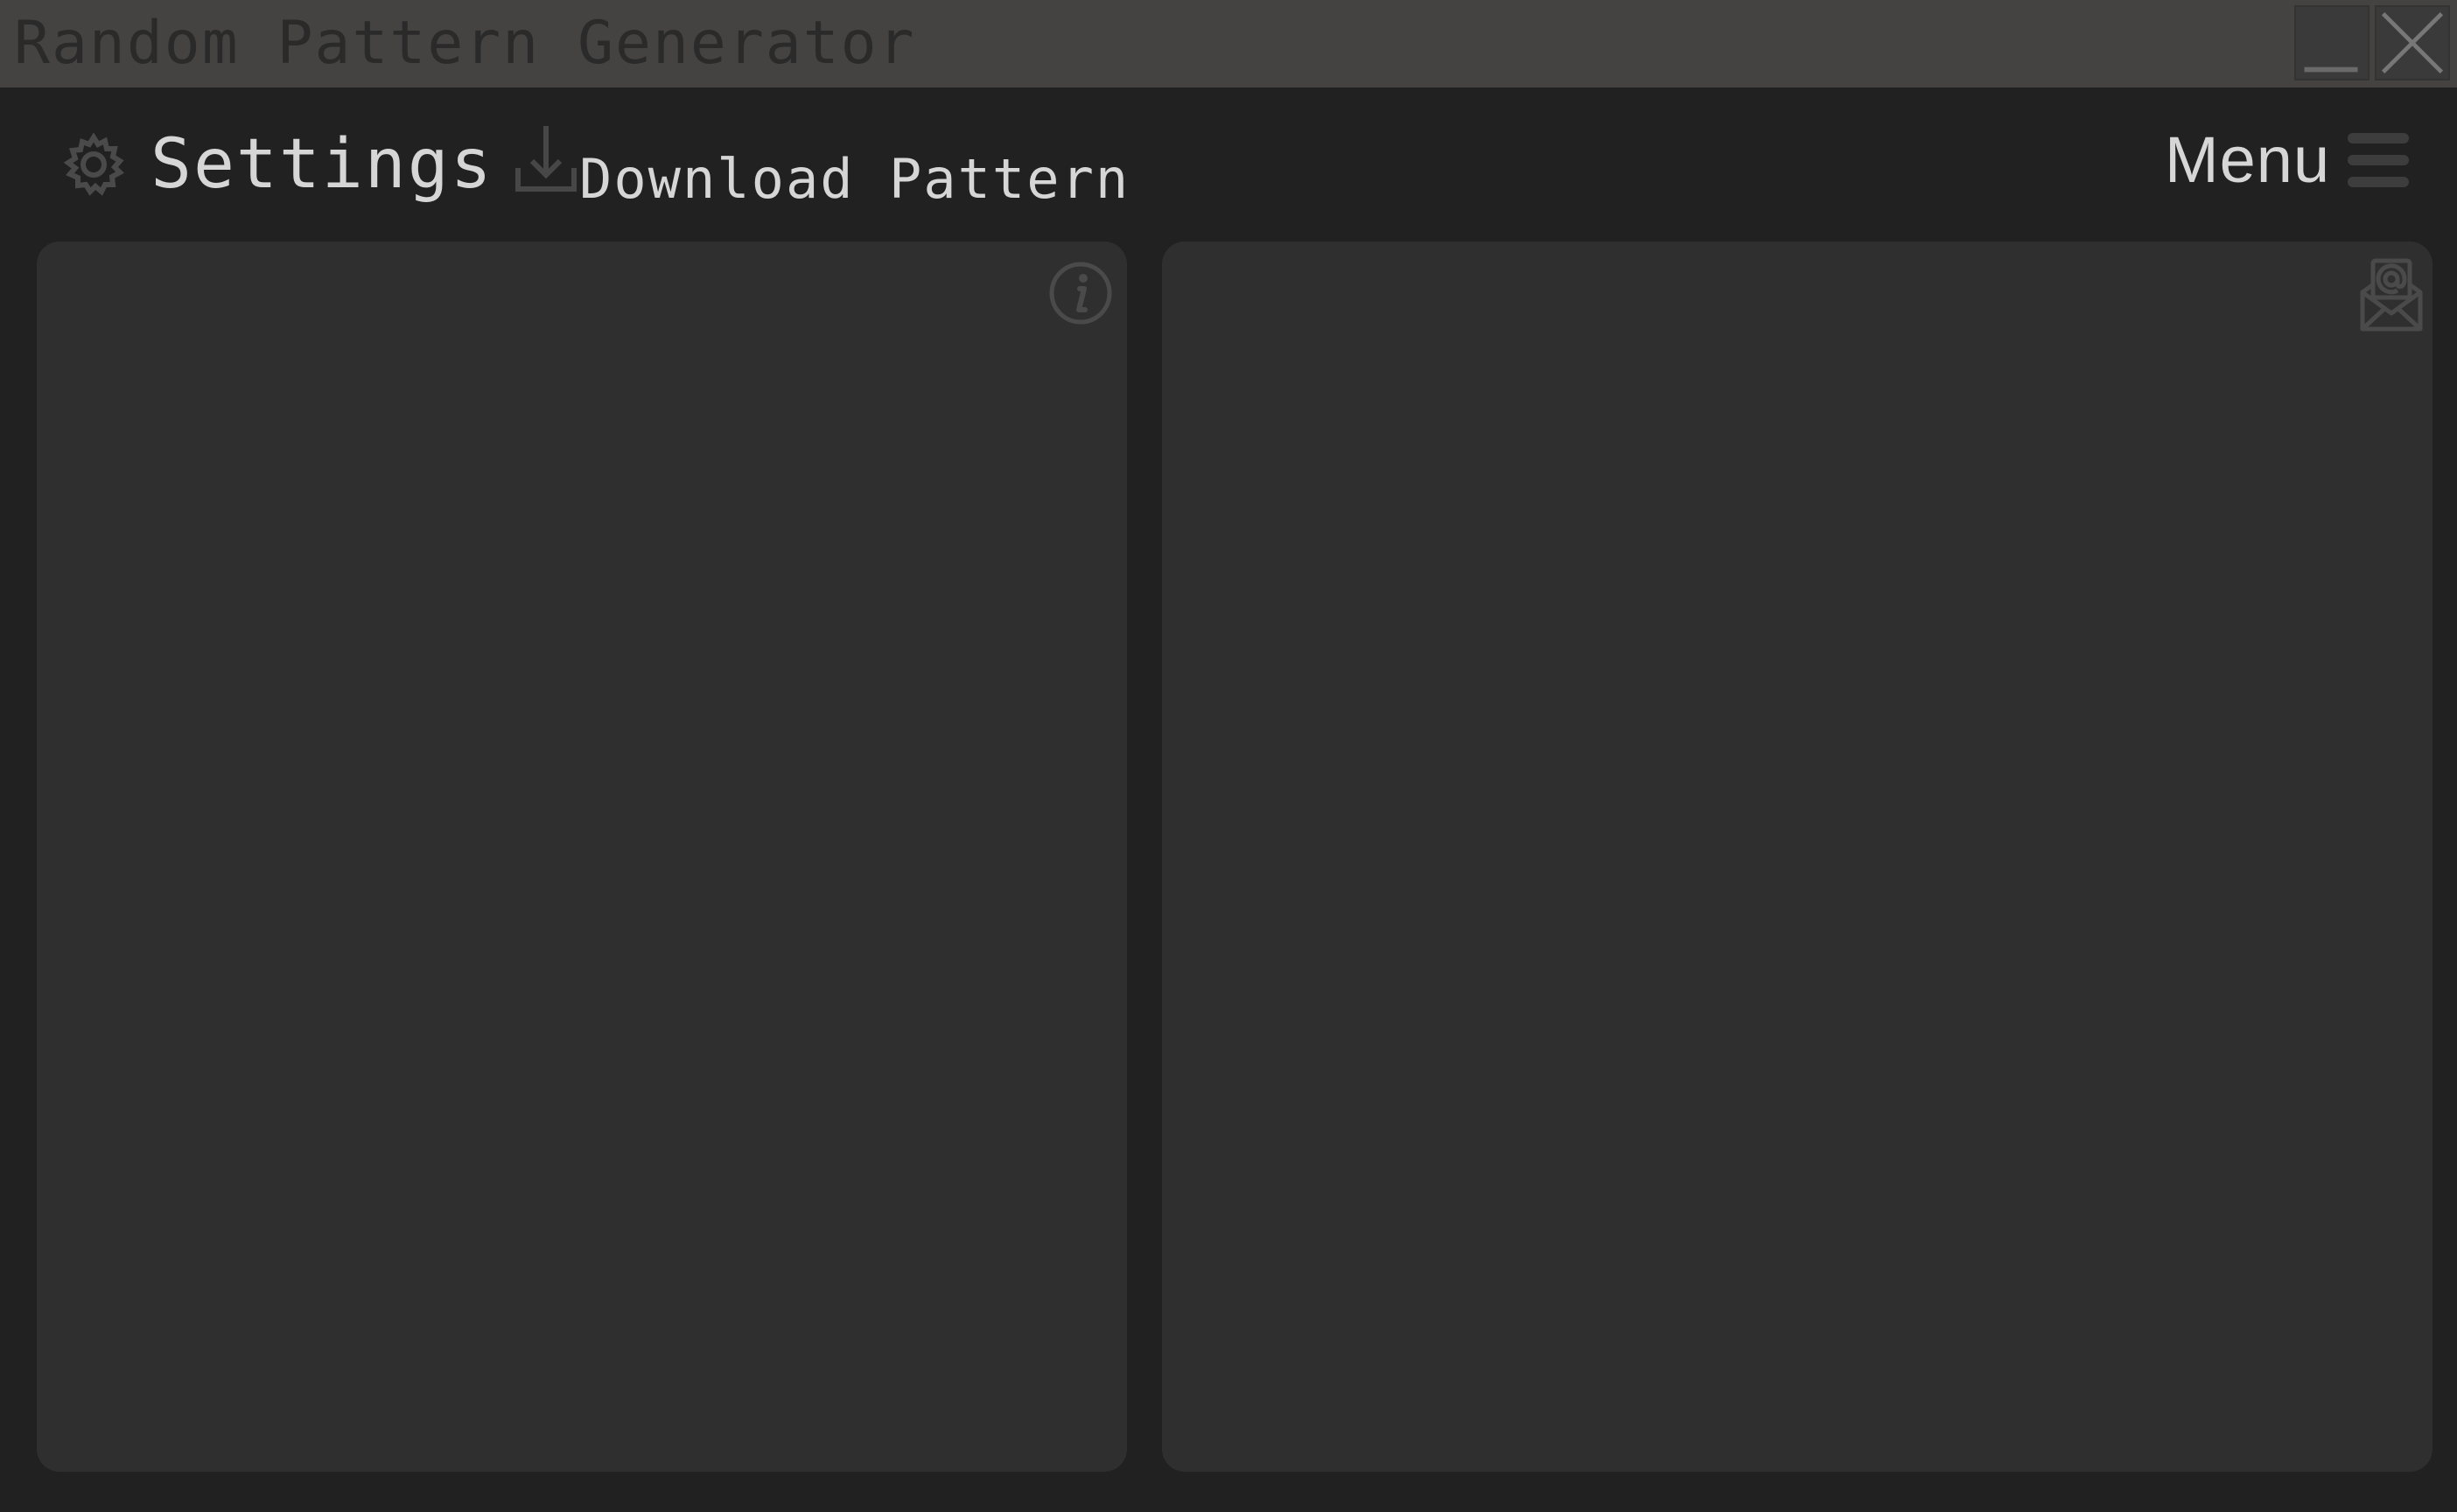  What do you see at coordinates (2248, 159) in the screenshot?
I see `menu-label: Menu` at bounding box center [2248, 159].